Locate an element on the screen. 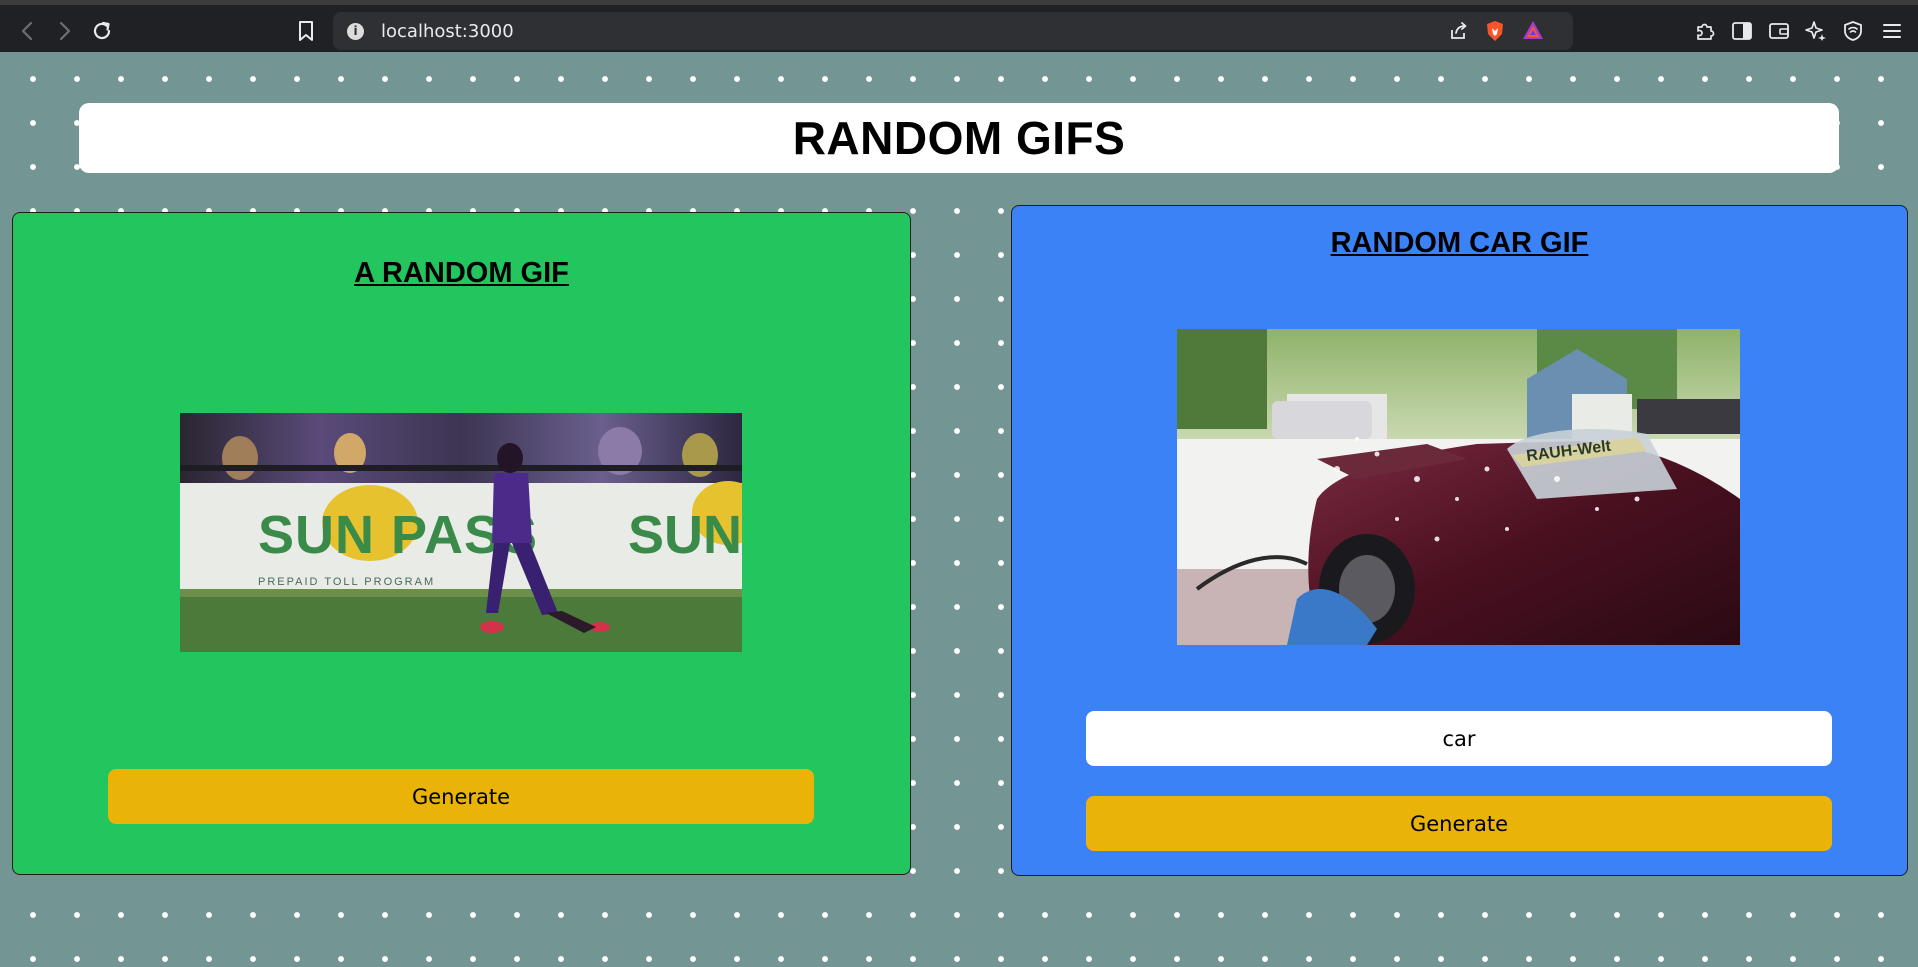  vpn-icon is located at coordinates (1853, 31).